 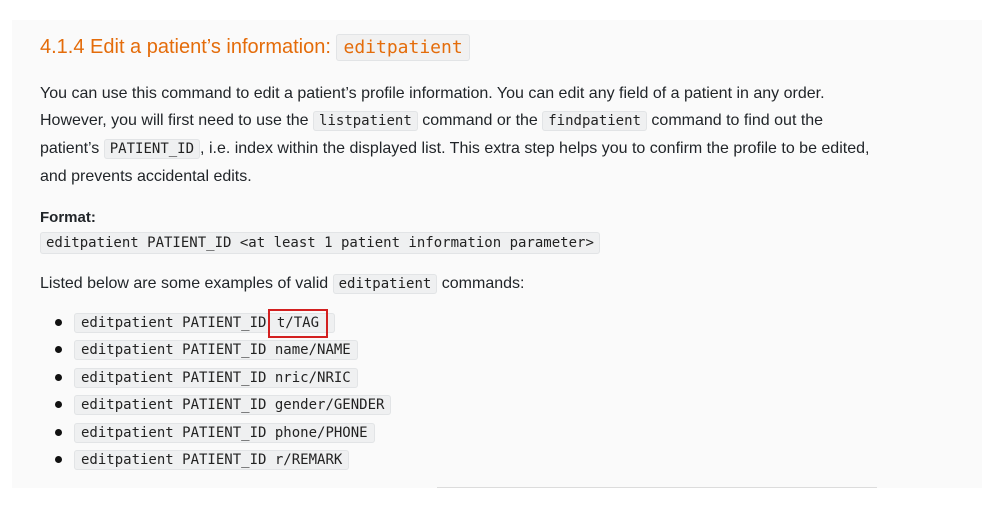 I want to click on example-code-tag: editpatient PATIENT_ID t/TAG, so click(x=205, y=323).